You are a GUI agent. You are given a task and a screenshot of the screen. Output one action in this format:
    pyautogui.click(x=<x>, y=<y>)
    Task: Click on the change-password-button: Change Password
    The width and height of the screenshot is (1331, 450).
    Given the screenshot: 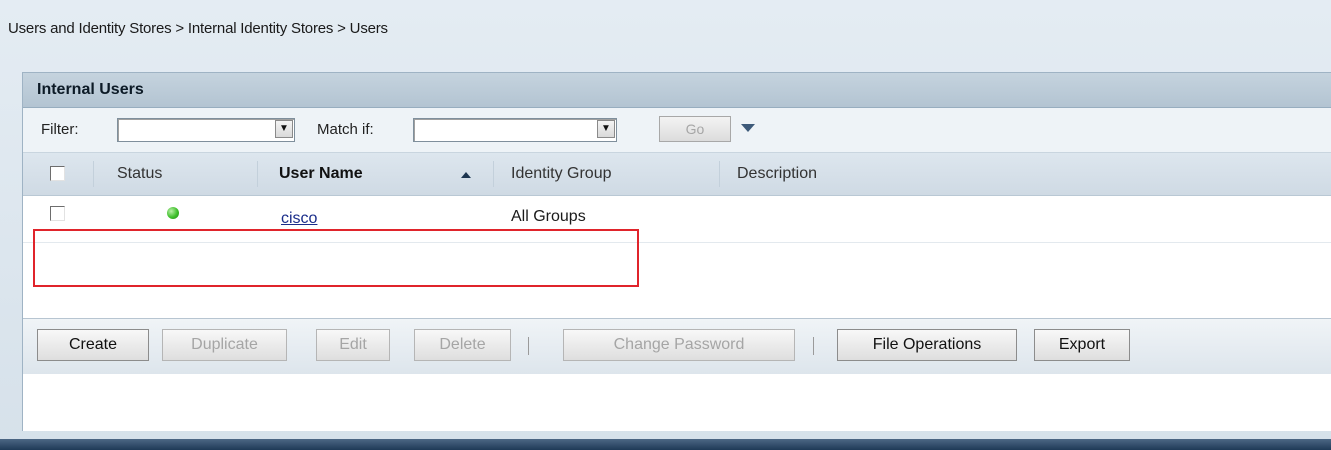 What is the action you would take?
    pyautogui.click(x=679, y=345)
    